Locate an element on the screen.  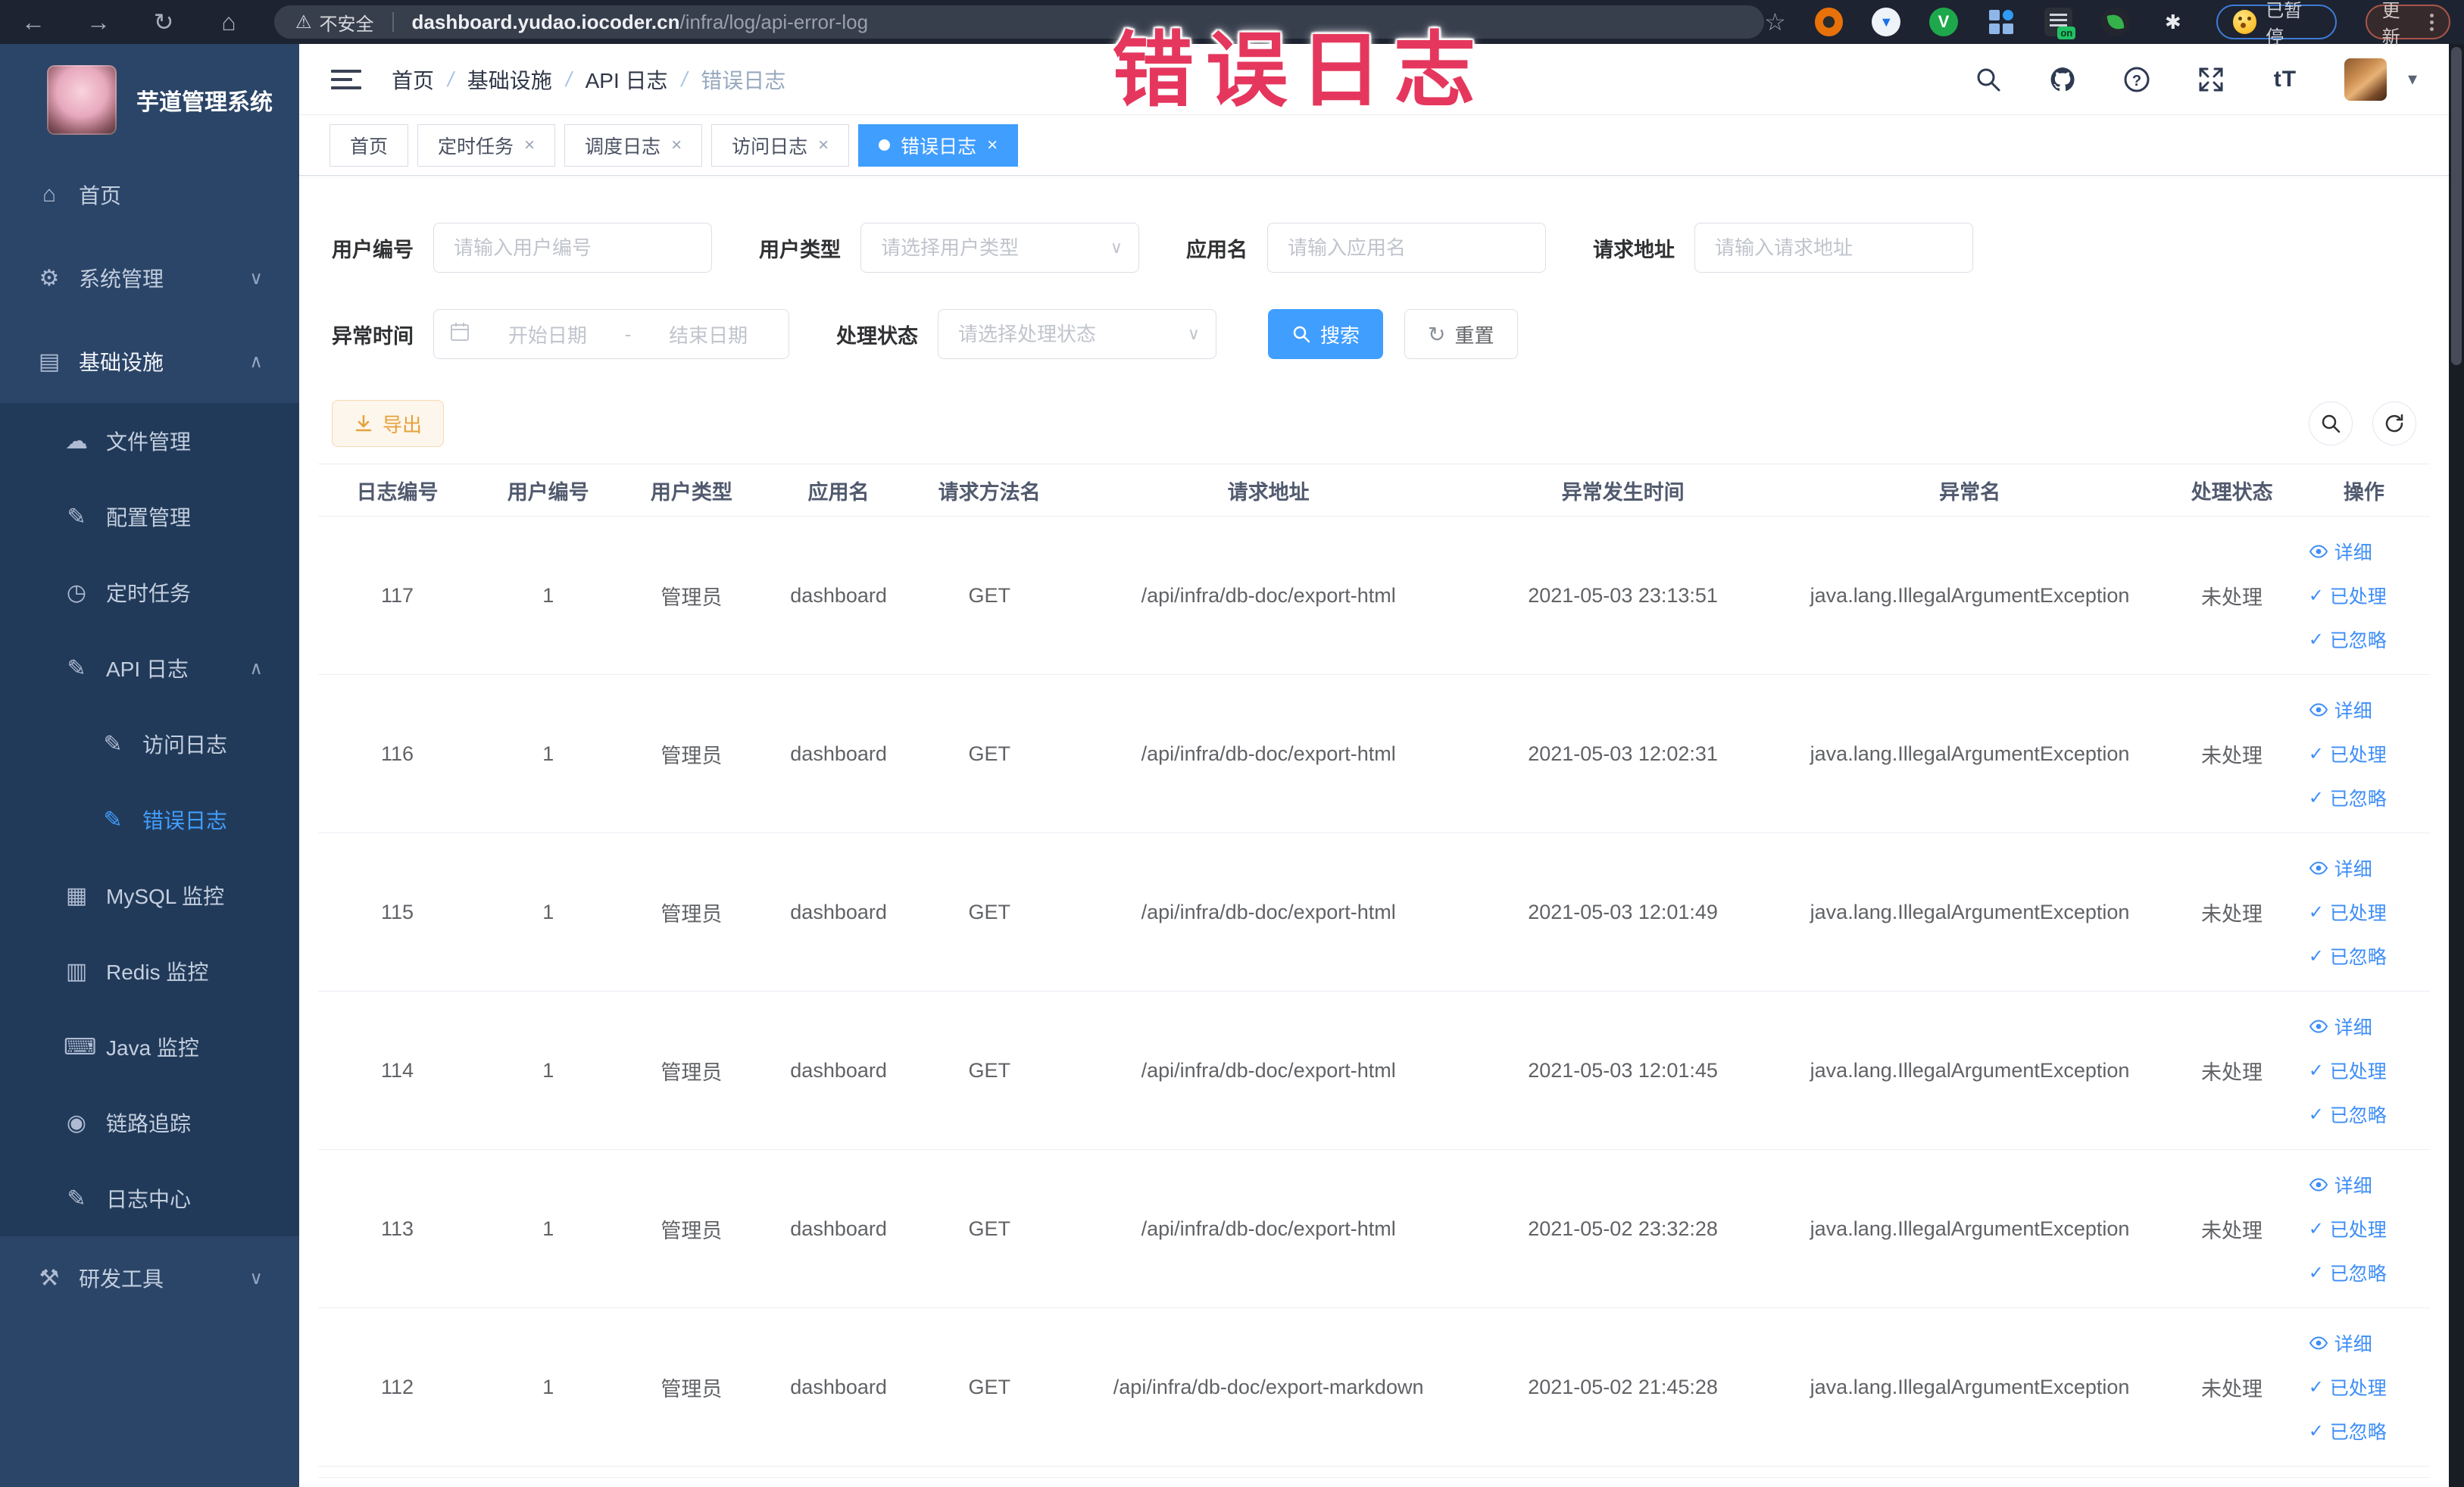
forward-icon: → is located at coordinates (98, 22).